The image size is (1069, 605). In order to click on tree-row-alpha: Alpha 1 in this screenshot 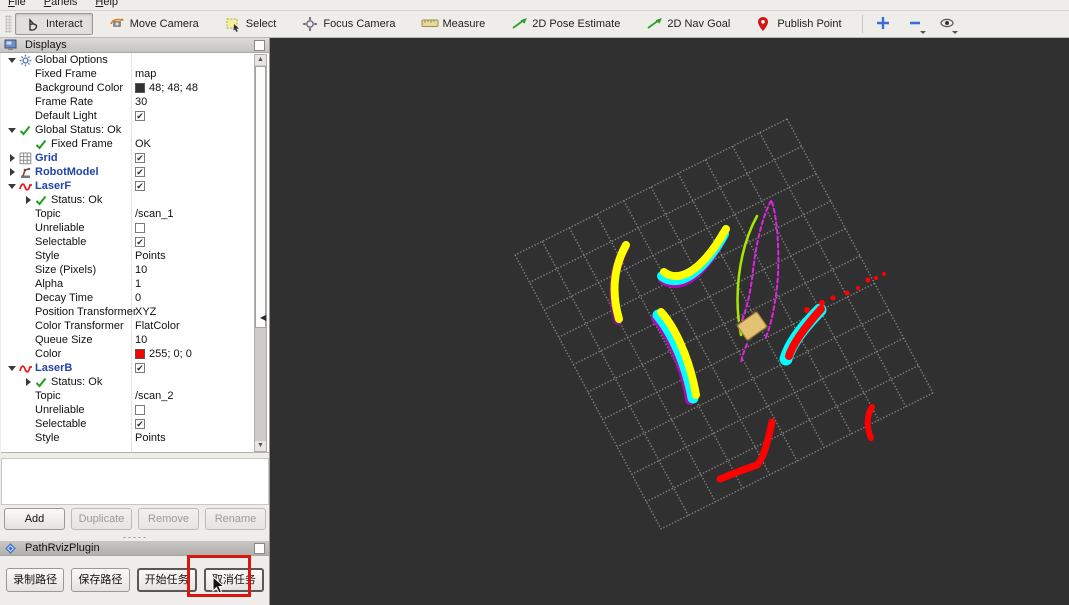, I will do `click(135, 284)`.